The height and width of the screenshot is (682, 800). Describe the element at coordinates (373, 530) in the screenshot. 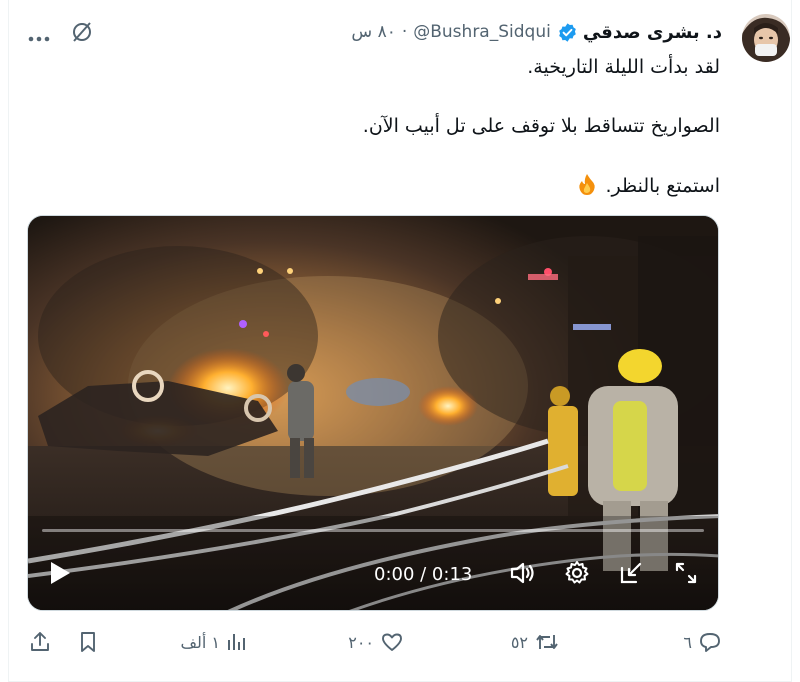

I see `video-progress-bar` at that location.